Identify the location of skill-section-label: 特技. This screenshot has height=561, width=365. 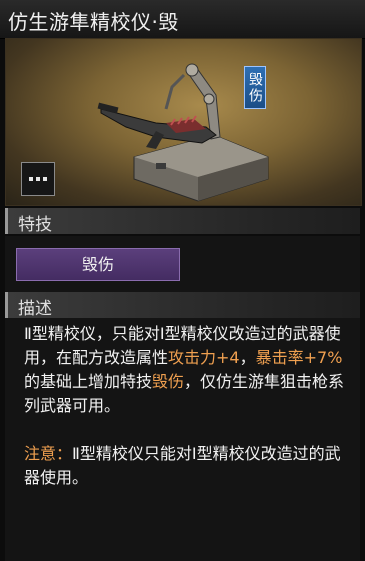
(35, 225).